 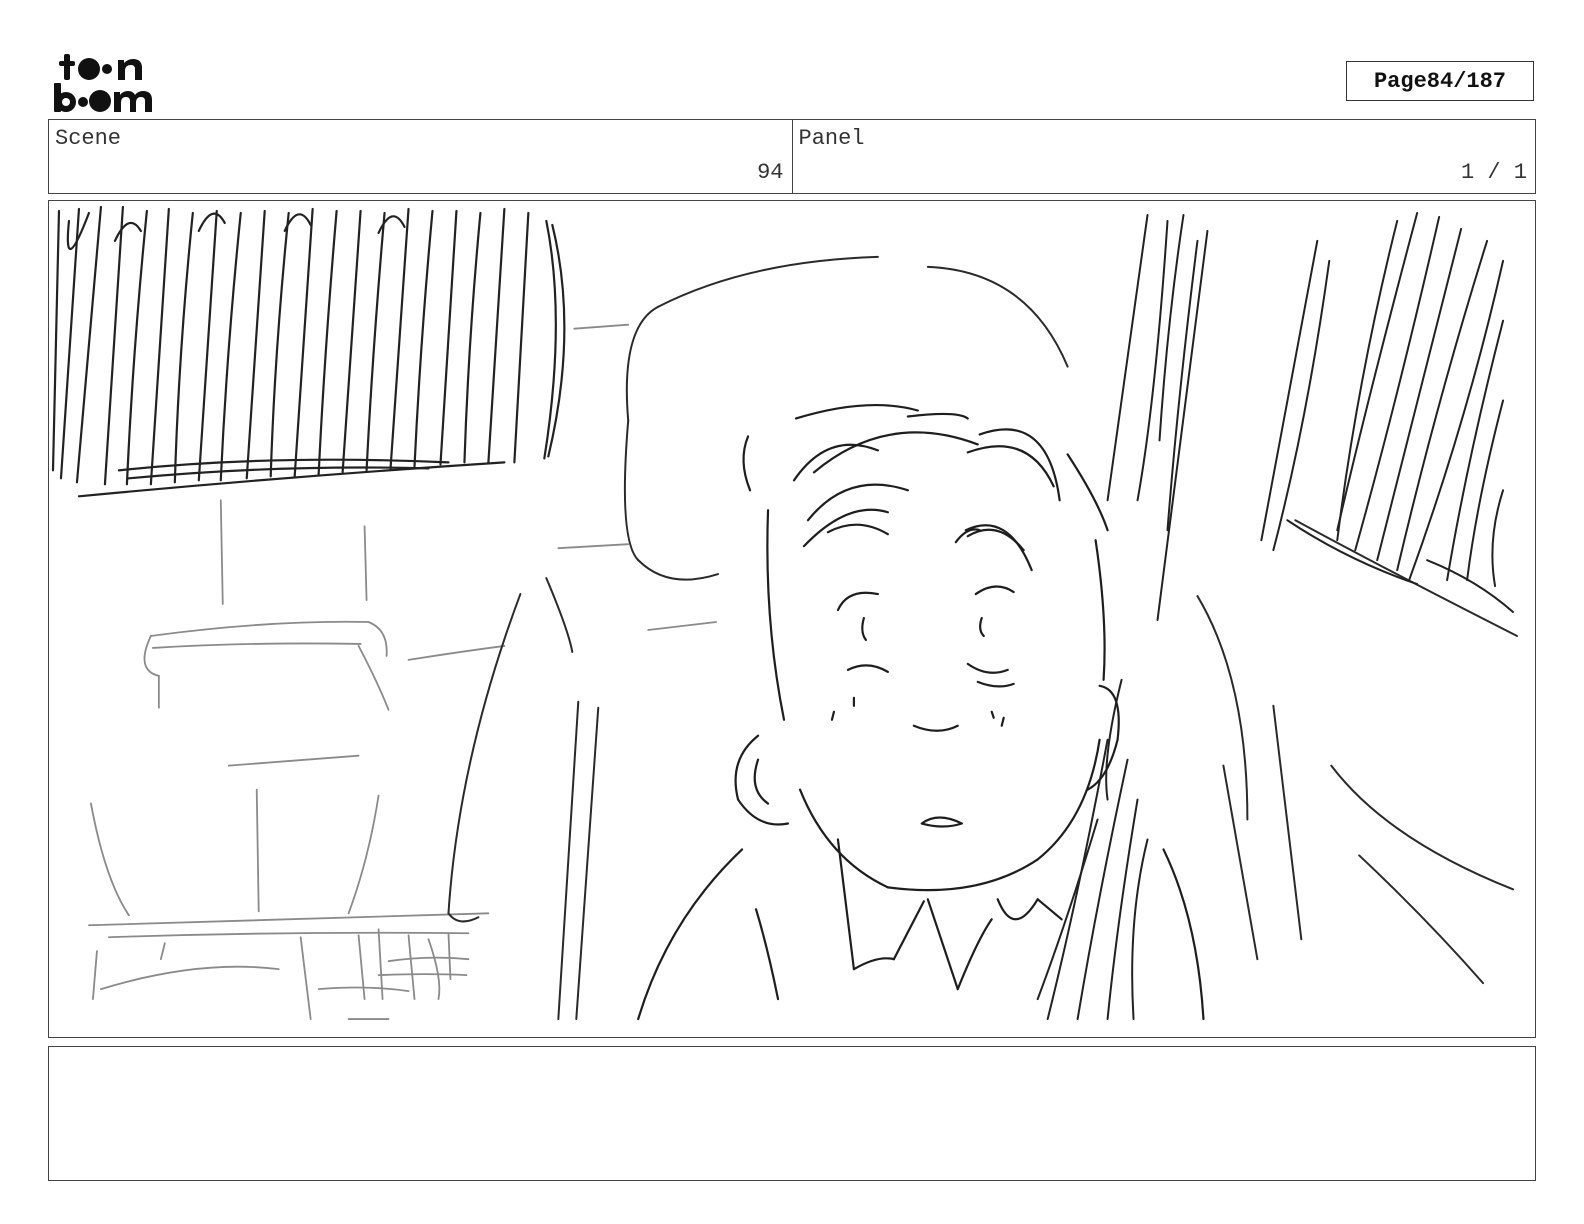 I want to click on page-label: Page, so click(x=1400, y=81).